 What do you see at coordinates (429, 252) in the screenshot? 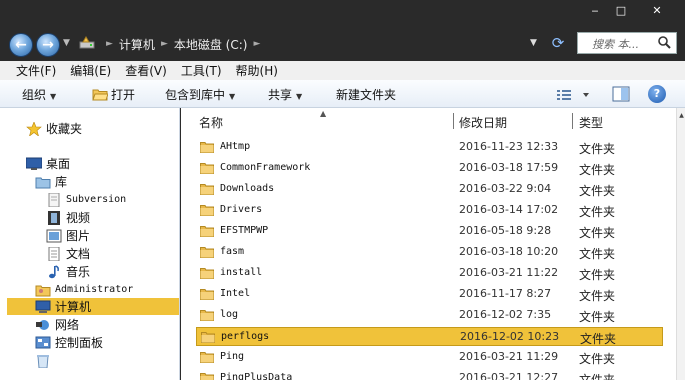
I see `file-row: fasm 2016-03-18 10:20 文件夹` at bounding box center [429, 252].